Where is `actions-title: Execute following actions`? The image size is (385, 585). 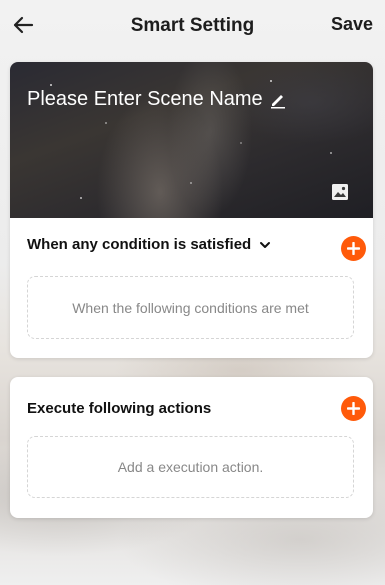
actions-title: Execute following actions is located at coordinates (119, 408).